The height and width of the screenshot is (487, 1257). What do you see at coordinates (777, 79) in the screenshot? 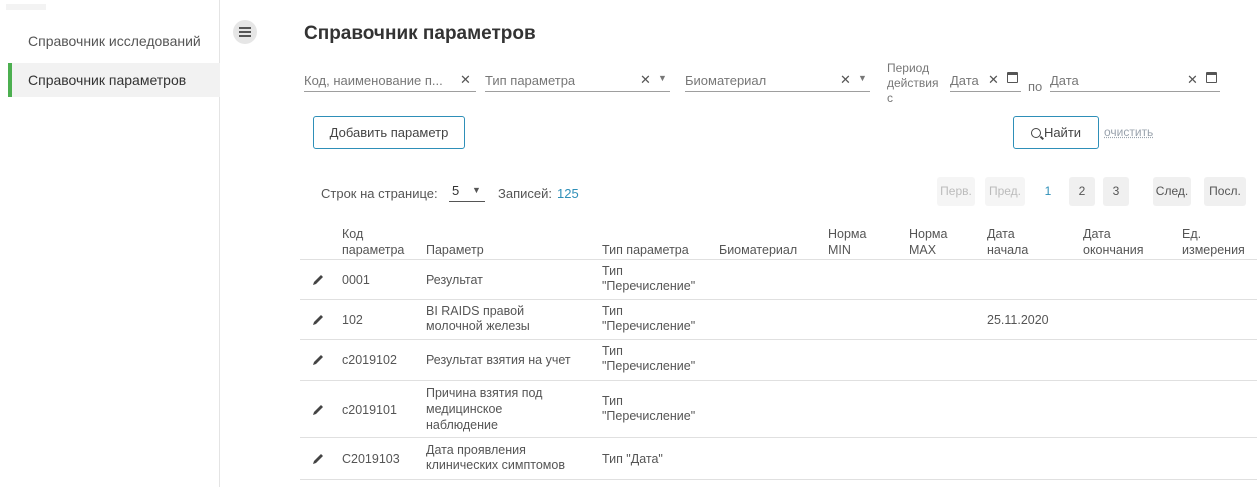
I see `biomaterial-select: Биоматериал ✕ ▼` at bounding box center [777, 79].